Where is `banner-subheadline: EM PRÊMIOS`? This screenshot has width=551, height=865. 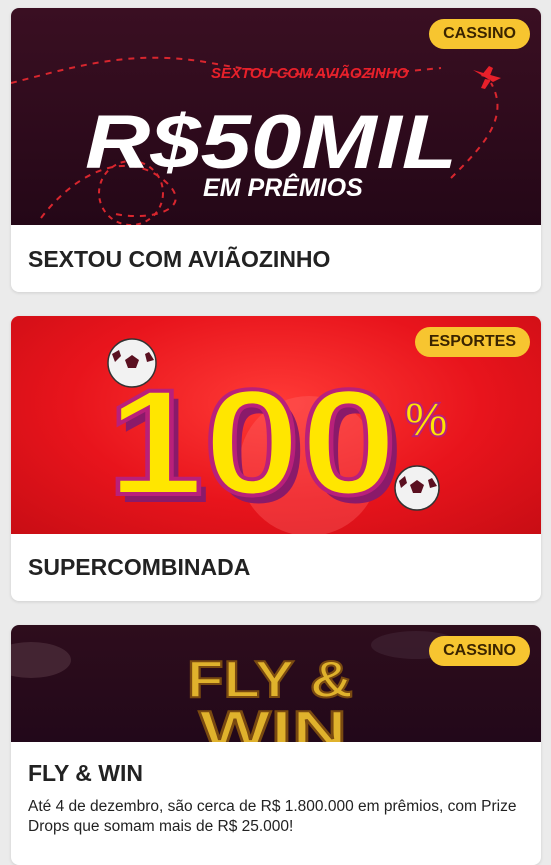
banner-subheadline: EM PRÊMIOS is located at coordinates (283, 187).